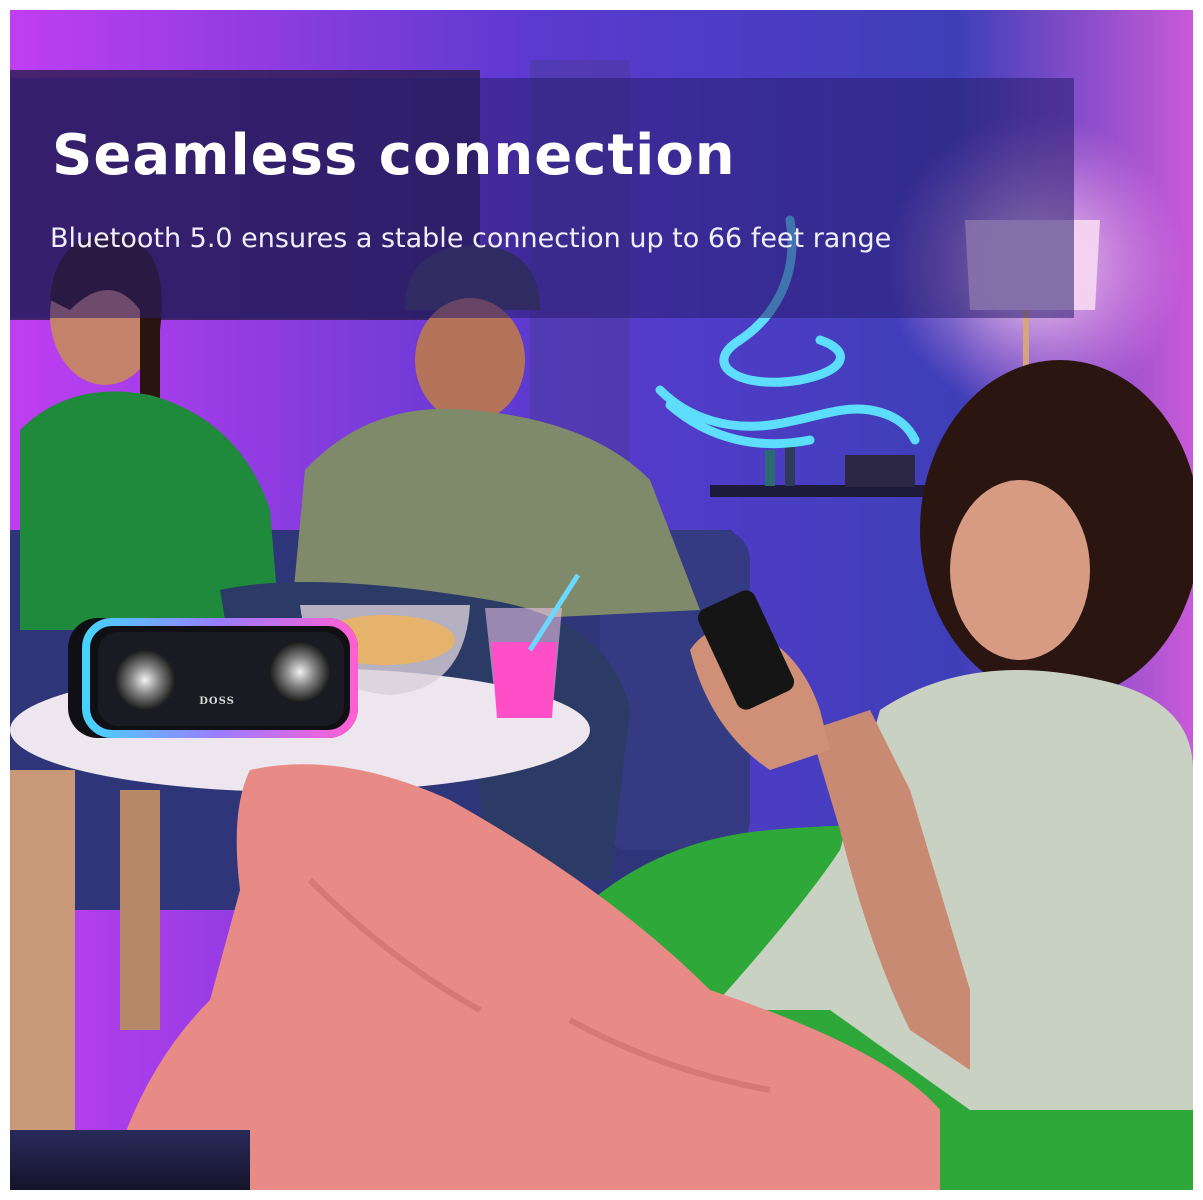 This screenshot has width=1203, height=1200. Describe the element at coordinates (300, 672) in the screenshot. I see `speaker-woofer-right` at that location.